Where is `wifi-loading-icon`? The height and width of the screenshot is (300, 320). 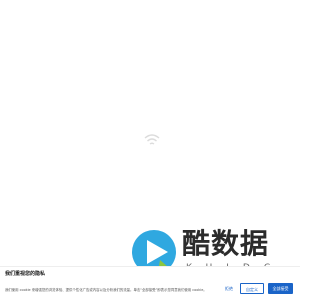
wifi-loading-icon is located at coordinates (152, 139).